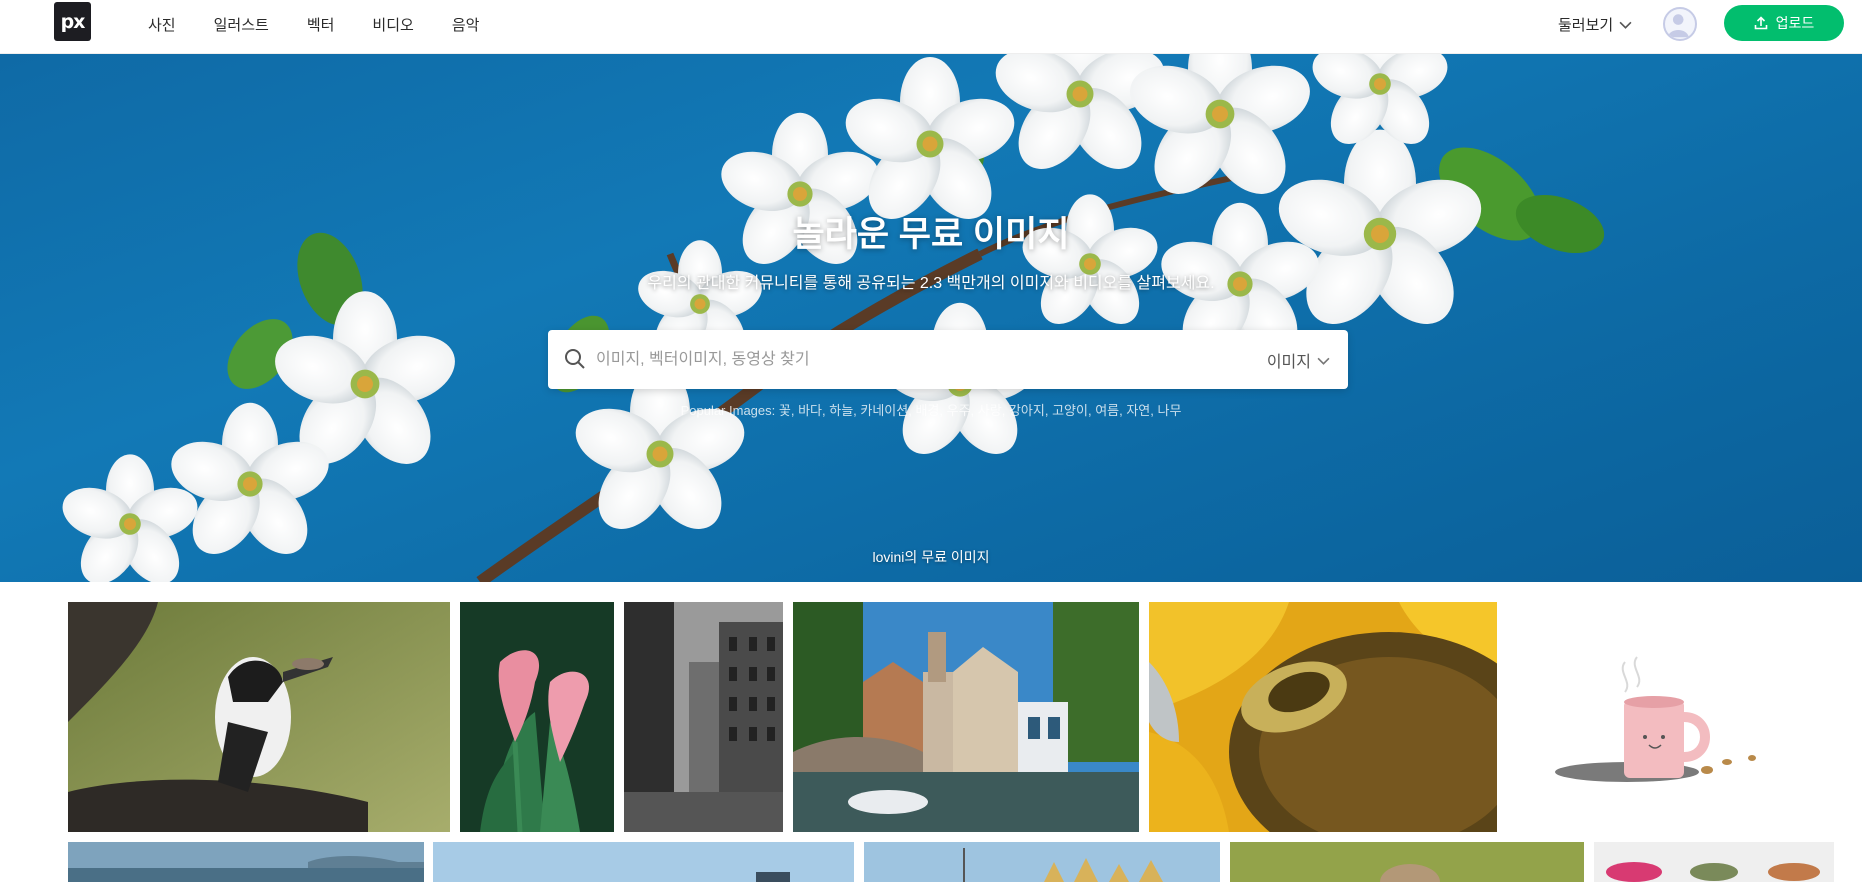 The image size is (1862, 882). I want to click on search-input, so click(916, 360).